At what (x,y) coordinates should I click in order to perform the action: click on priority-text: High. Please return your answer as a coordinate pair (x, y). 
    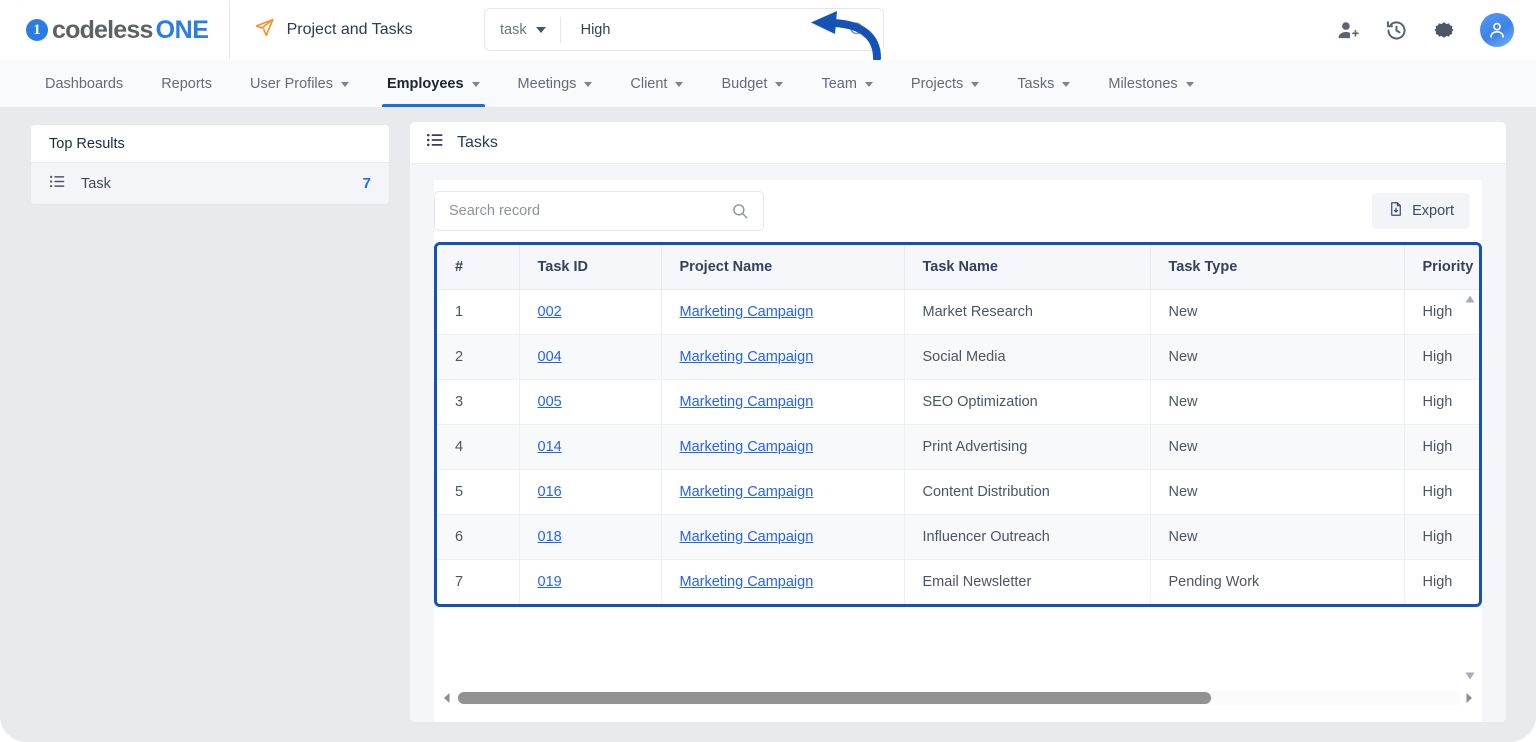
    Looking at the image, I should click on (1437, 536).